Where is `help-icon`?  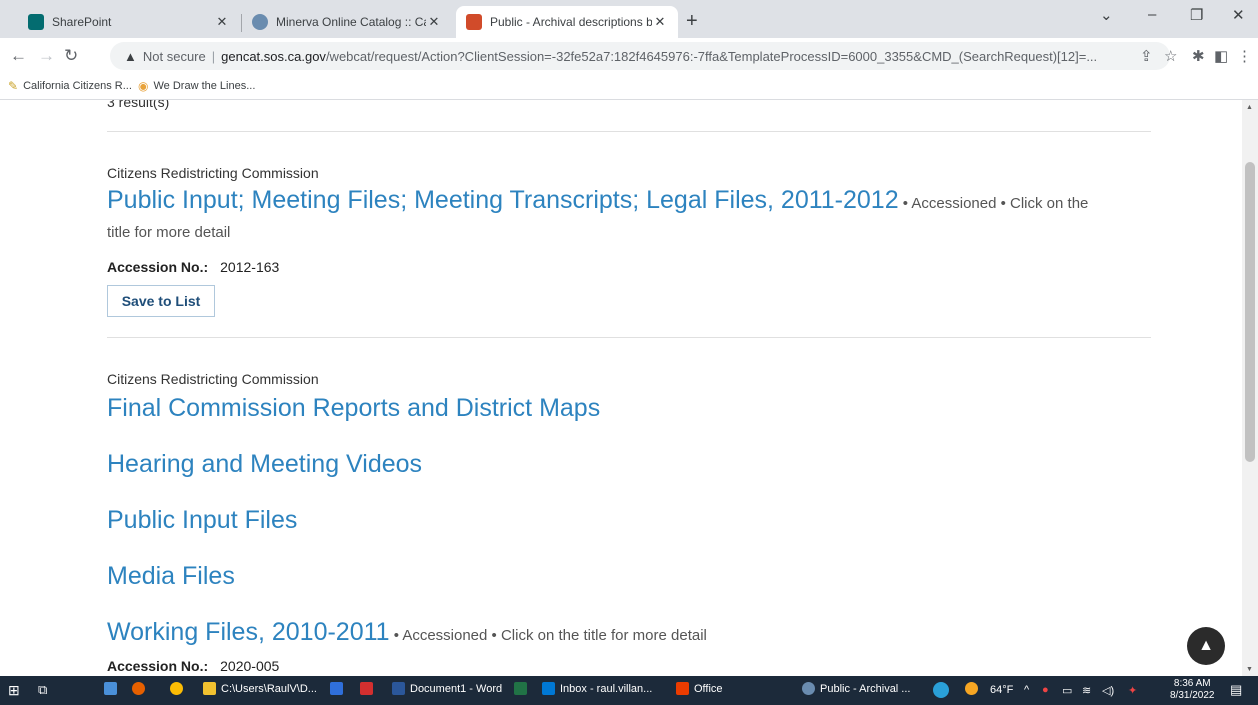 help-icon is located at coordinates (943, 690).